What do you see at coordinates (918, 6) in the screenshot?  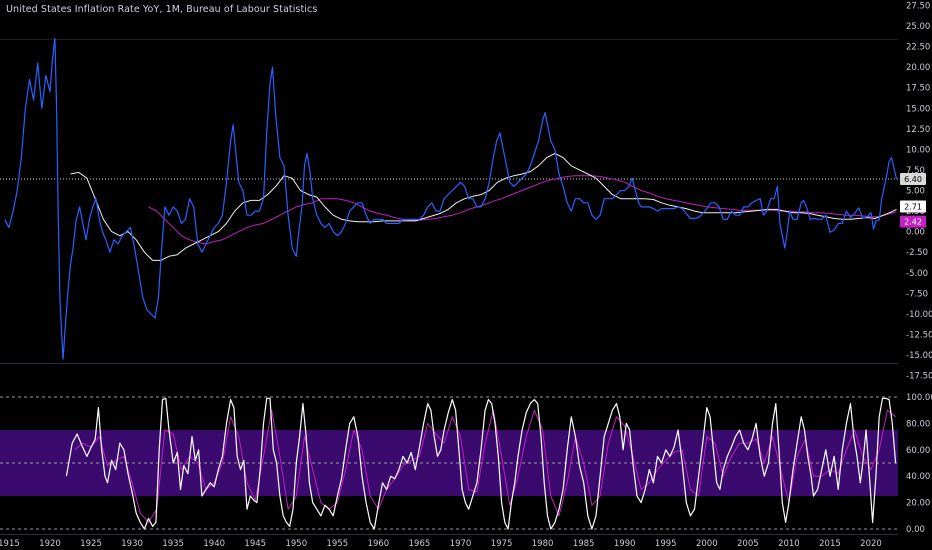 I see `y-tick-label: 27.50` at bounding box center [918, 6].